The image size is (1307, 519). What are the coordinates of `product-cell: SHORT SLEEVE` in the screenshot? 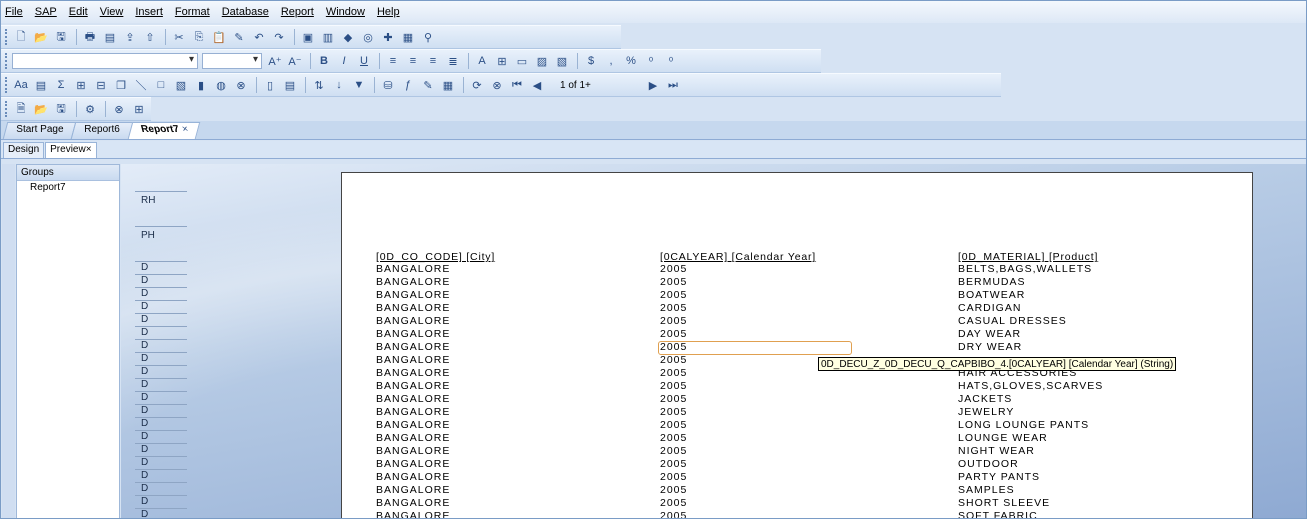 It's located at (1004, 503).